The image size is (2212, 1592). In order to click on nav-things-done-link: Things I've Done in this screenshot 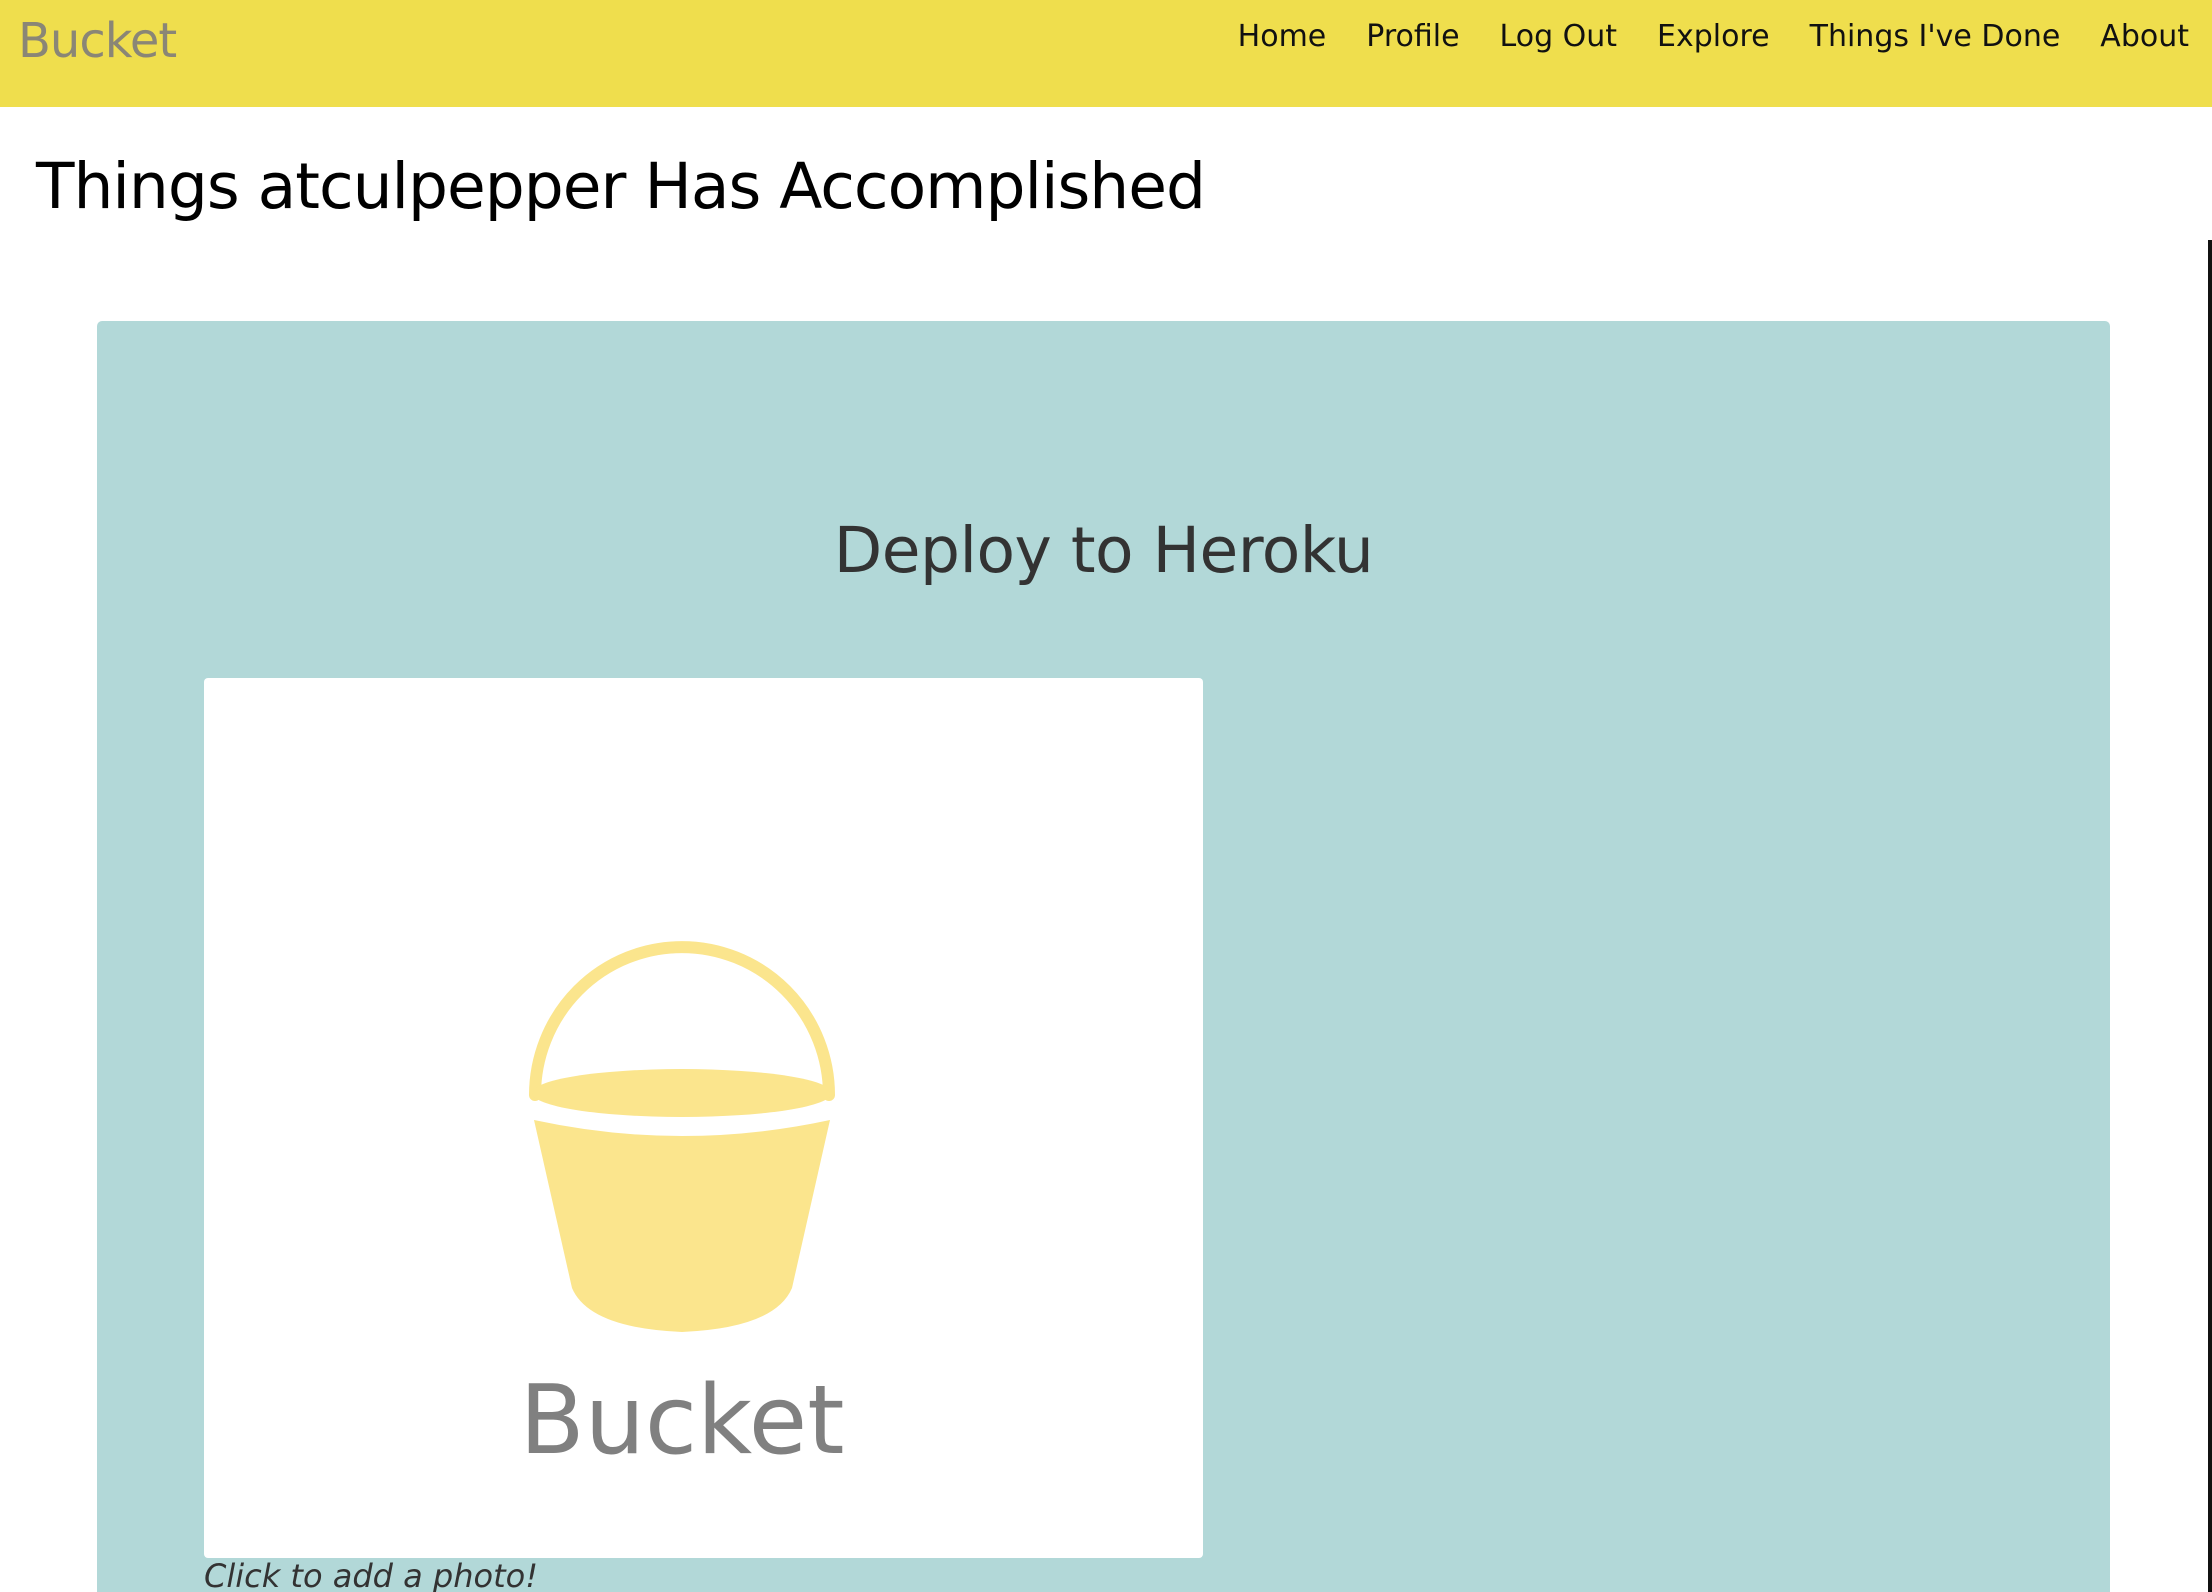, I will do `click(1935, 36)`.